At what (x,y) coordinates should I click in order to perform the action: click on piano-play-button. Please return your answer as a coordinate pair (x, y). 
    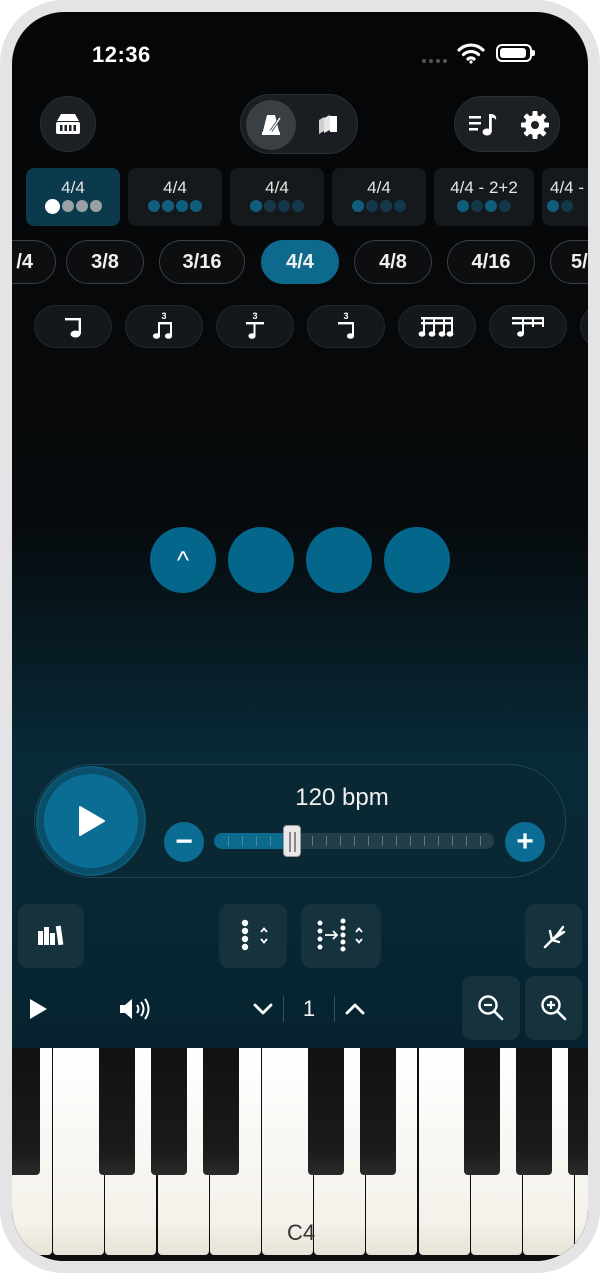
    Looking at the image, I should click on (38, 1009).